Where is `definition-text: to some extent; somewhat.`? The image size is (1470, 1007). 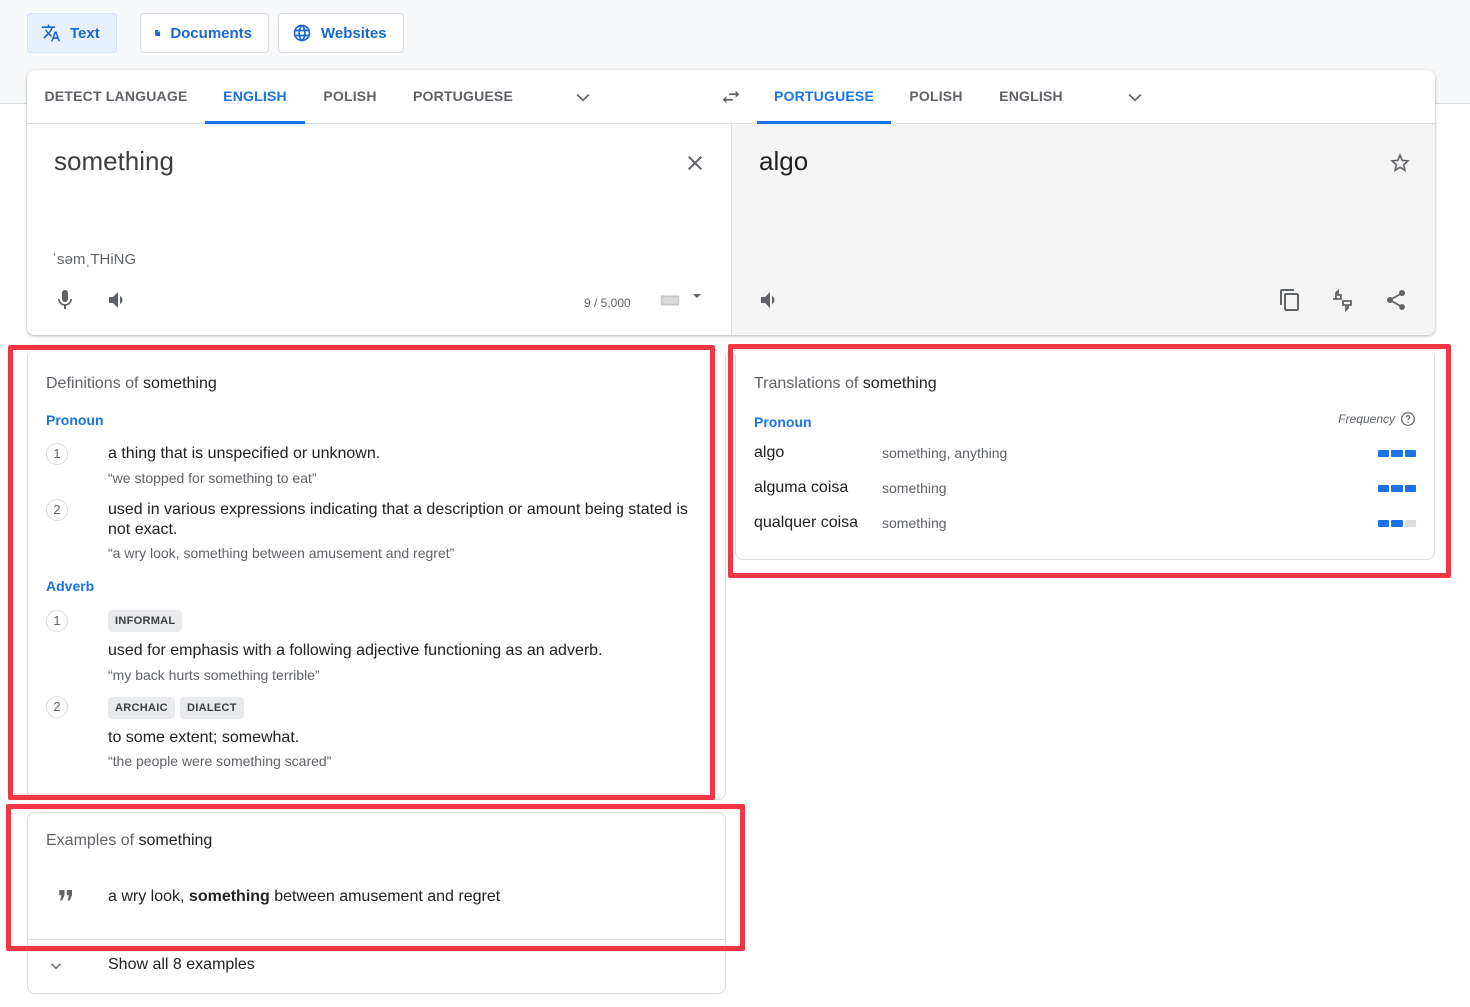 definition-text: to some extent; somewhat. is located at coordinates (204, 737).